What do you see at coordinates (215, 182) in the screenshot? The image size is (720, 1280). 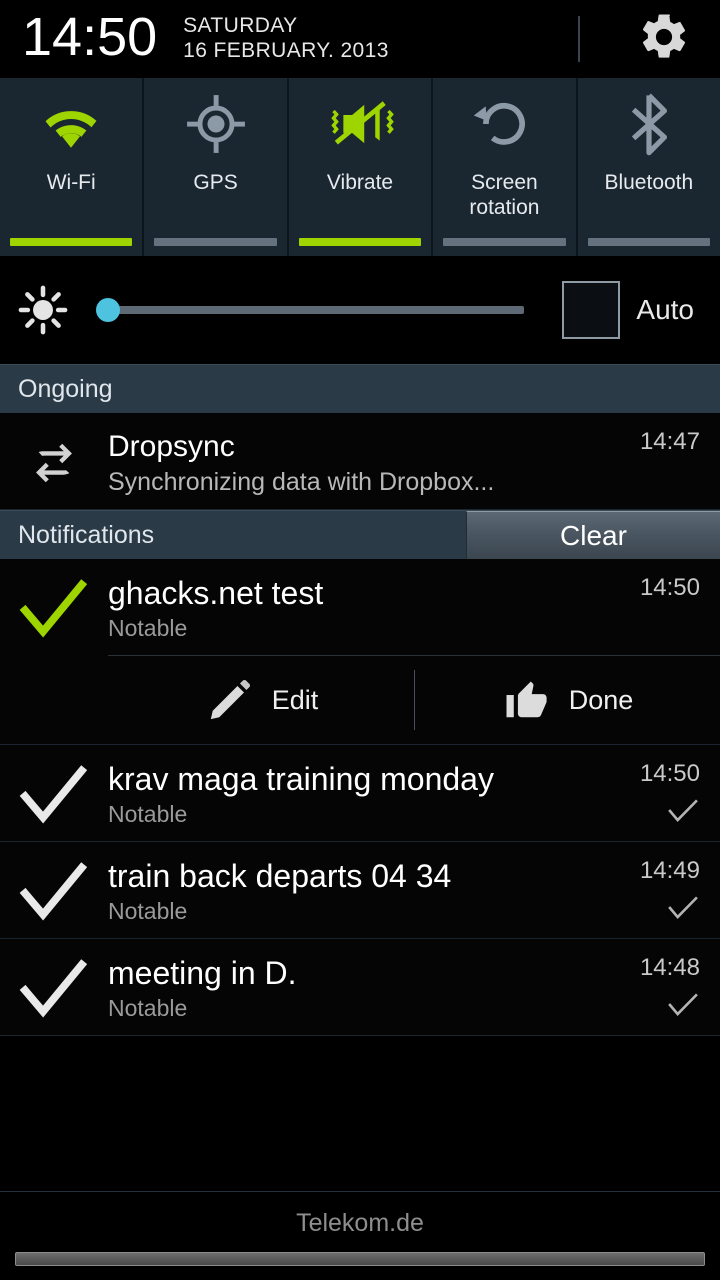 I see `toggle-gps-label: GPS` at bounding box center [215, 182].